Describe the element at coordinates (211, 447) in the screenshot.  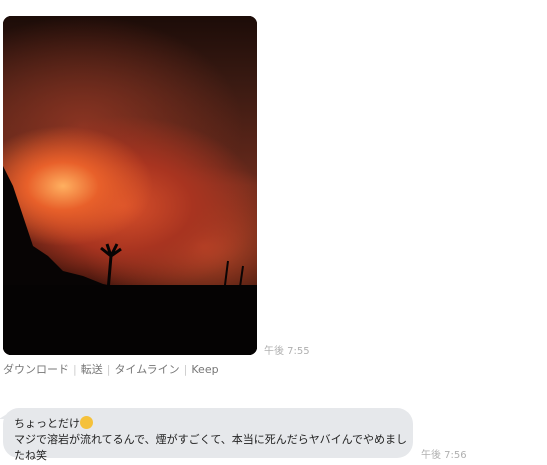
I see `message-text-line2: マジで溶岩が流れてるんで、煙がすごくて、本当に死んだらヤバイんでやめましたね笑` at that location.